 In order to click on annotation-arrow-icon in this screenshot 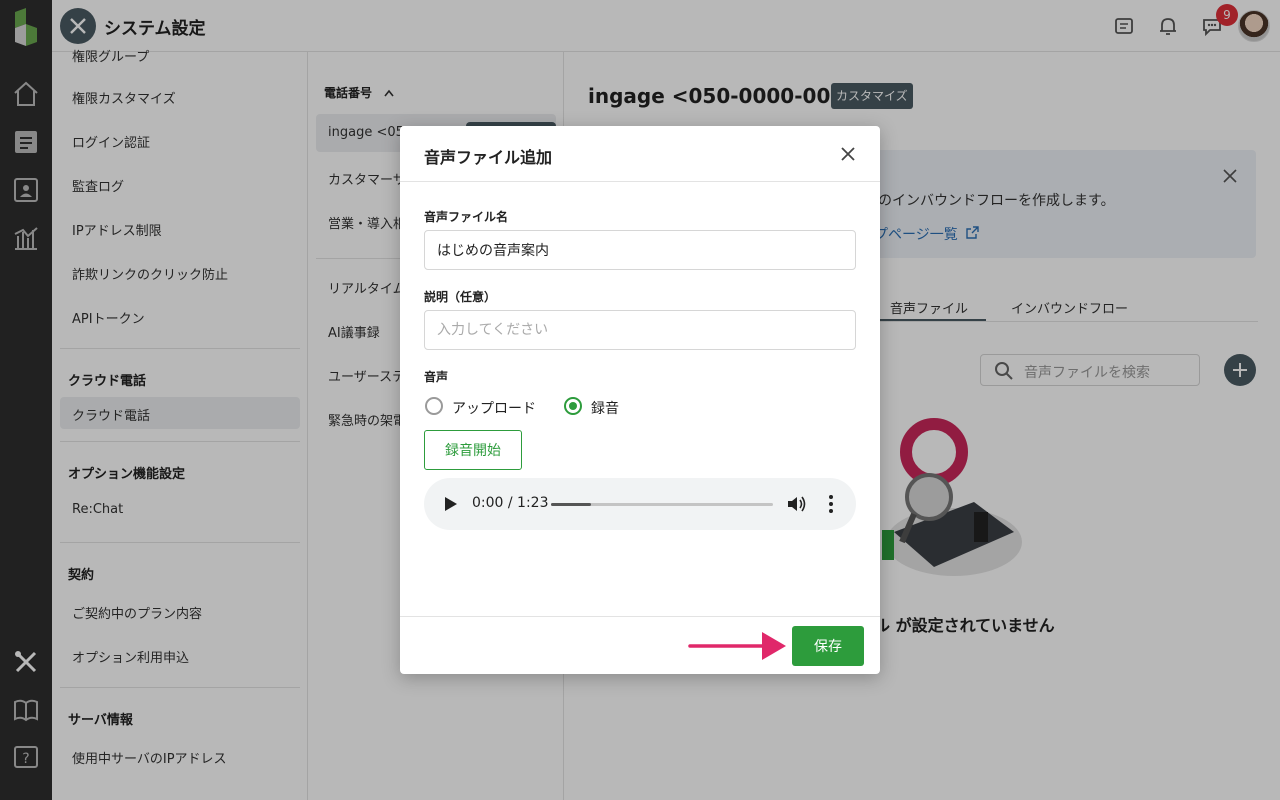, I will do `click(737, 646)`.